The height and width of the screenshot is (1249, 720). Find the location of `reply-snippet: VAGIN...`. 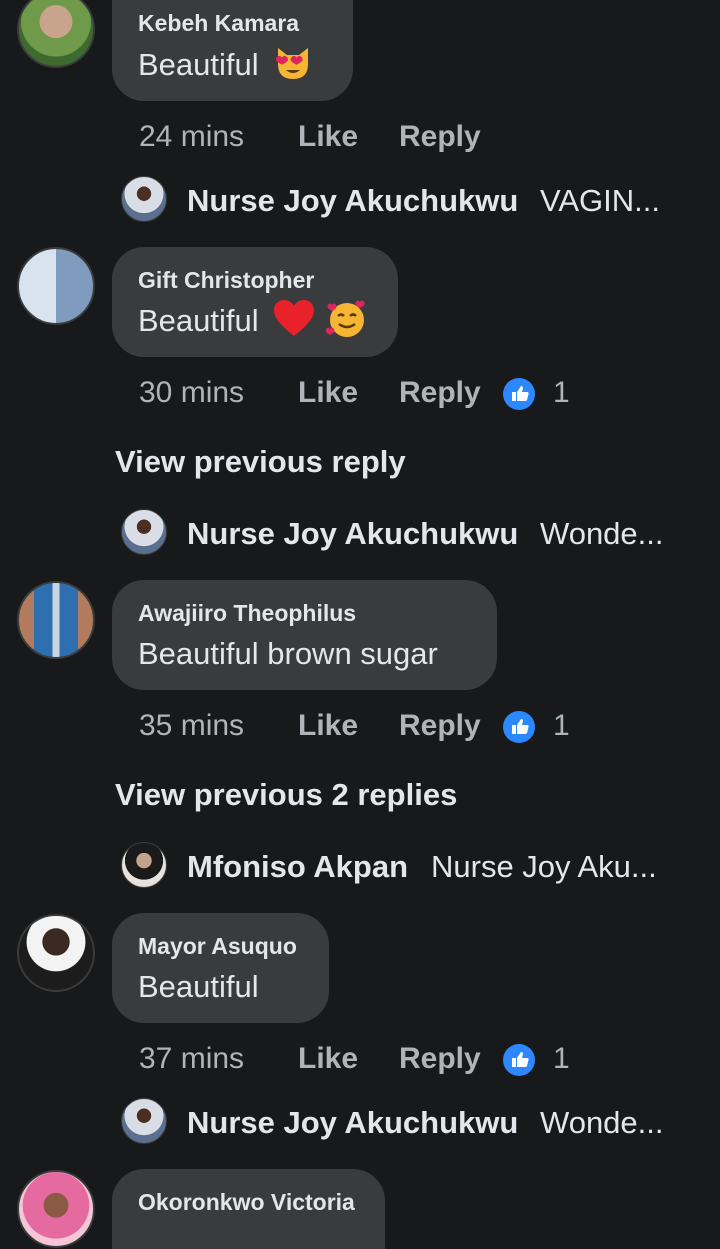

reply-snippet: VAGIN... is located at coordinates (600, 201).